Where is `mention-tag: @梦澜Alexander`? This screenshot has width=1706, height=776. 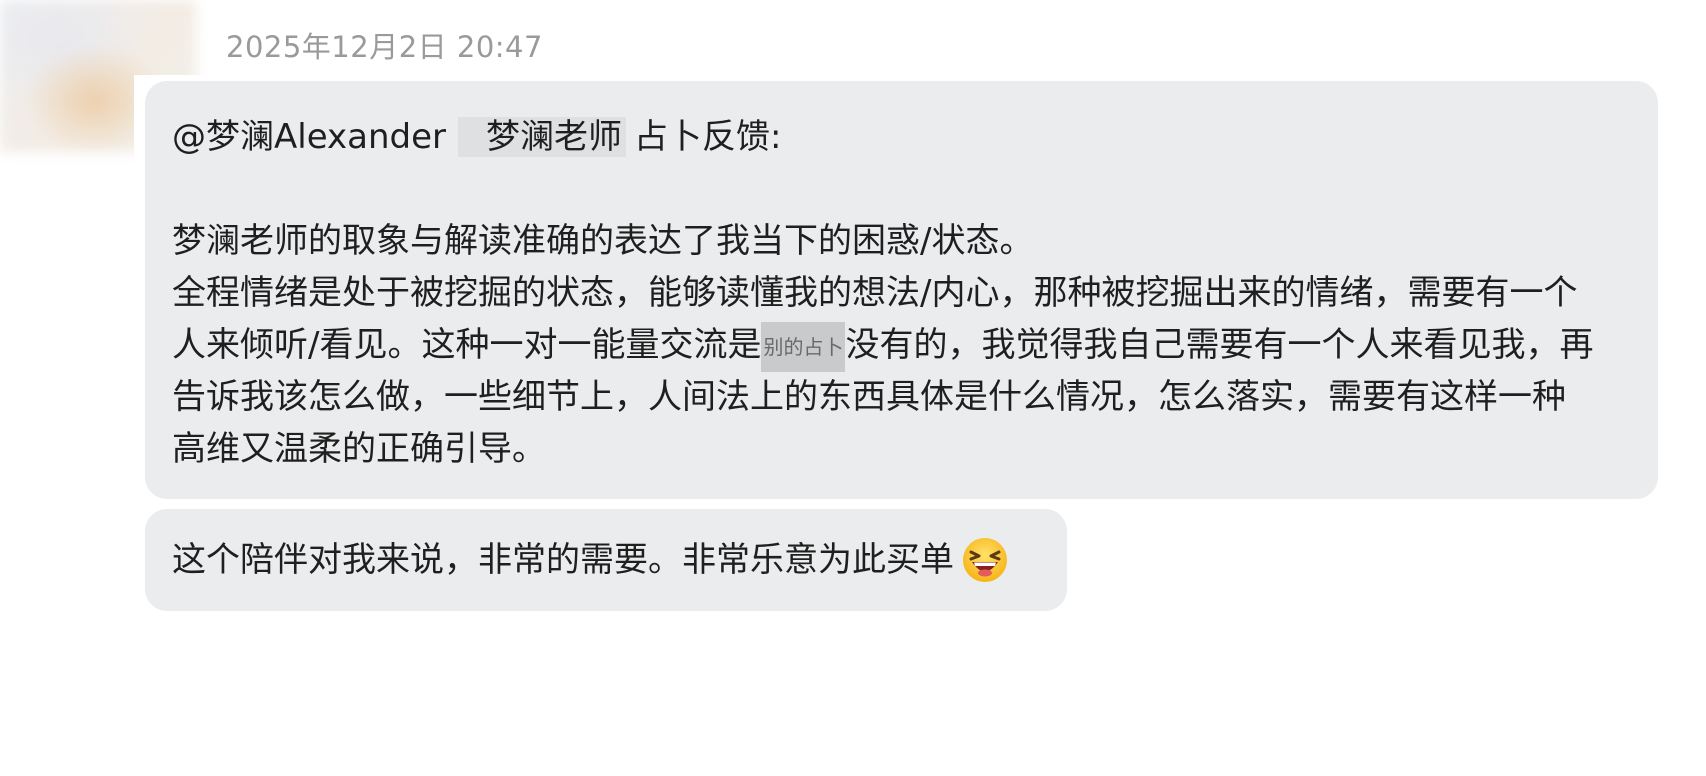
mention-tag: @梦澜Alexander is located at coordinates (309, 137).